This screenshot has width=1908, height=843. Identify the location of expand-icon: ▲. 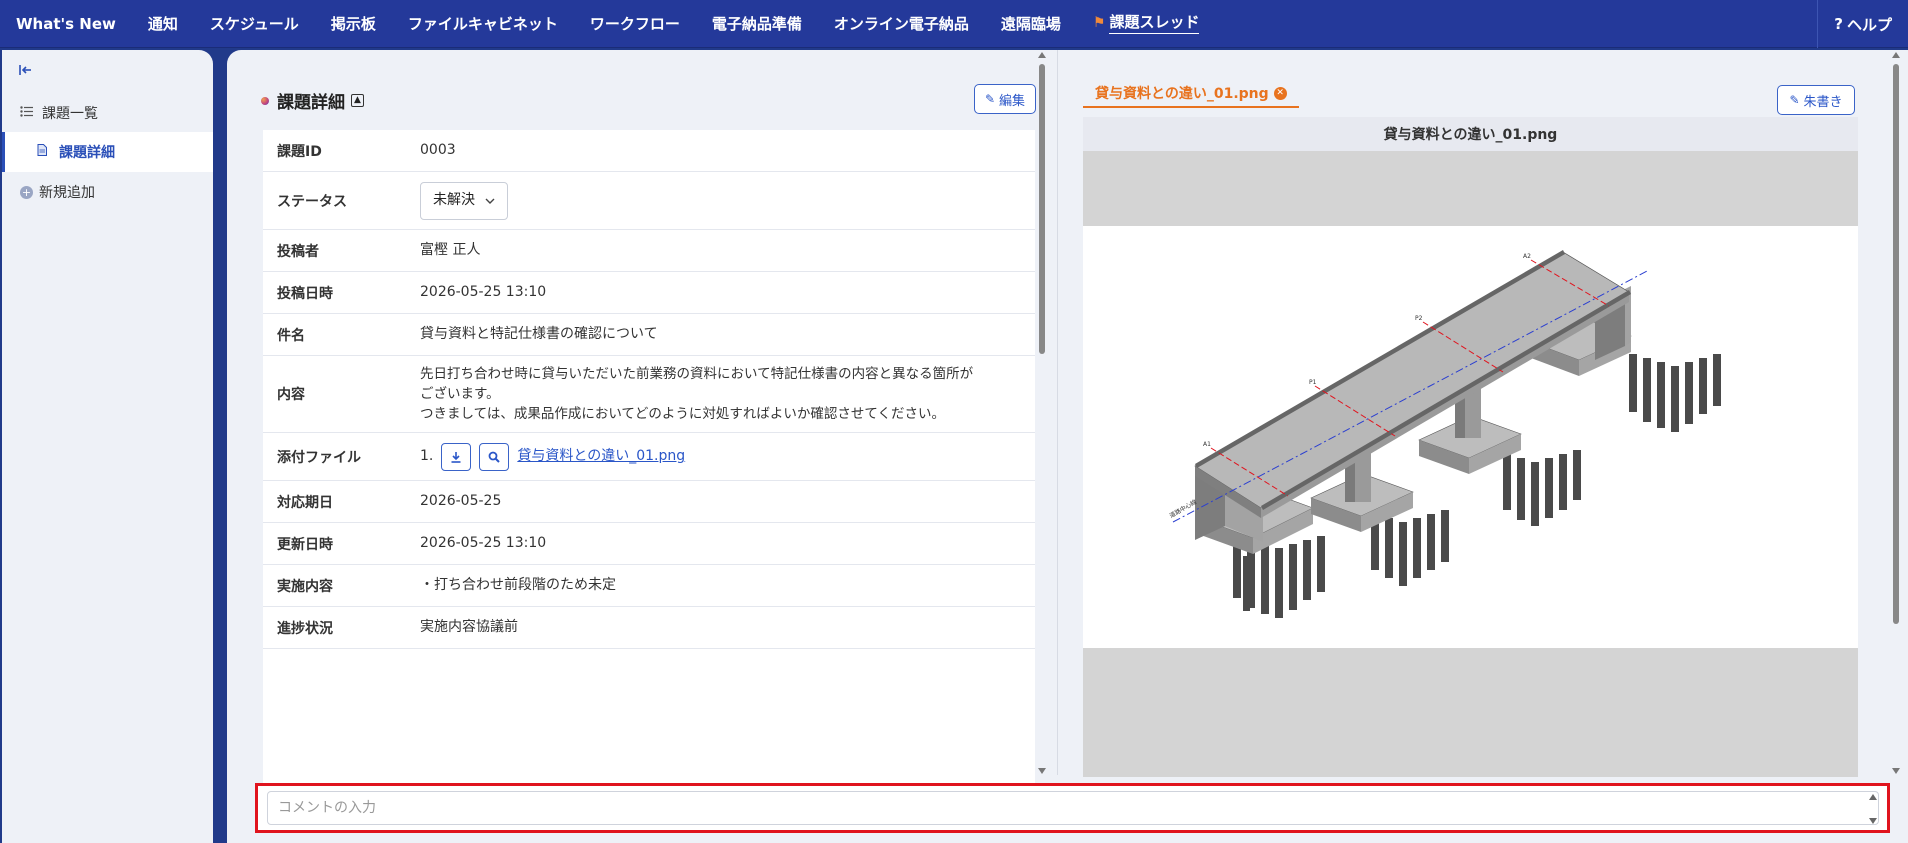
(357, 100).